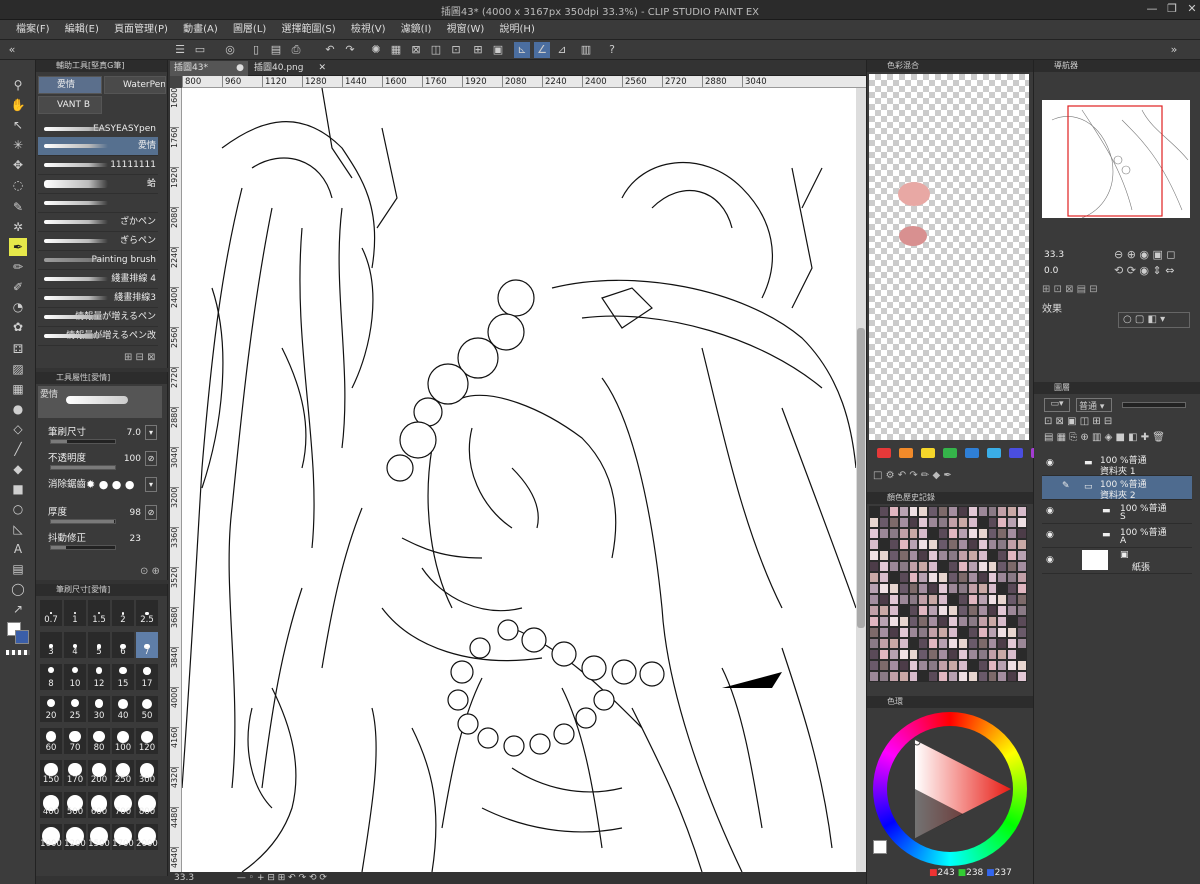 The width and height of the screenshot is (1200, 884). What do you see at coordinates (18, 185) in the screenshot?
I see `lasso-icon: ◌` at bounding box center [18, 185].